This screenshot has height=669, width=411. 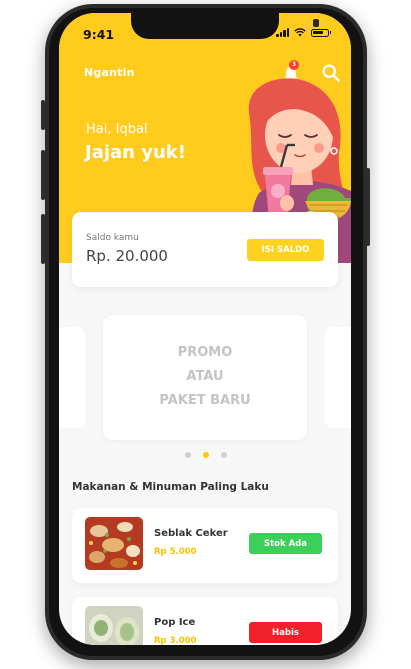 What do you see at coordinates (338, 377) in the screenshot?
I see `promo-card-next` at bounding box center [338, 377].